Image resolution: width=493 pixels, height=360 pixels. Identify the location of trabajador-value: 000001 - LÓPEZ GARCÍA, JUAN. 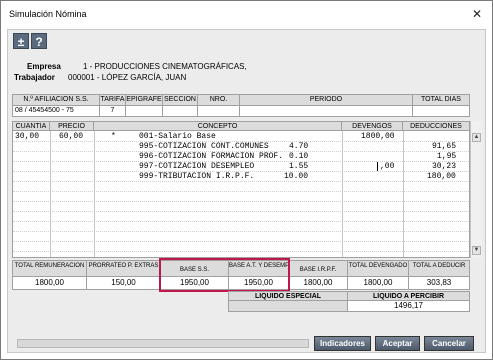
(127, 77).